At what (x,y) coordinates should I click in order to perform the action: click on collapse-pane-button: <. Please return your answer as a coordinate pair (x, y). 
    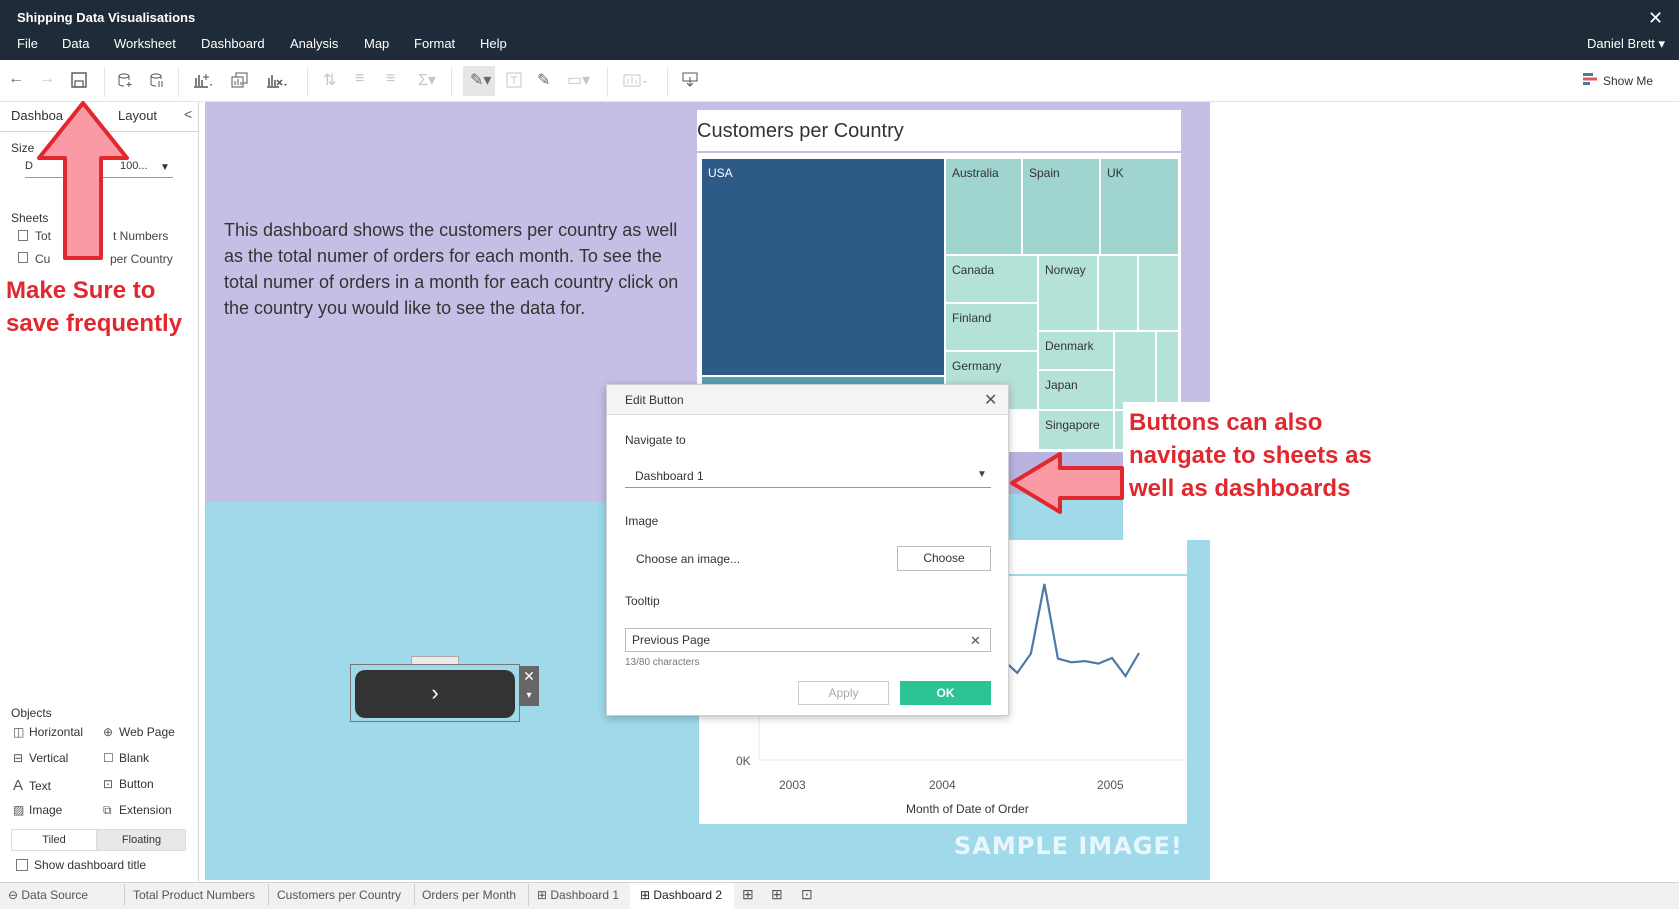
    Looking at the image, I should click on (188, 114).